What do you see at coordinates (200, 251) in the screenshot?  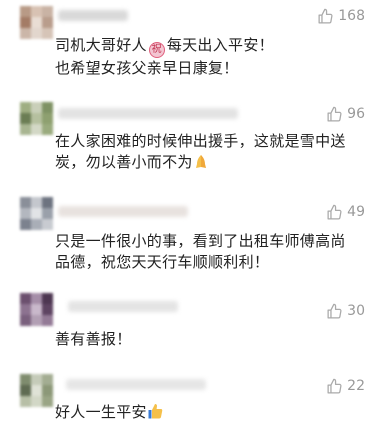 I see `comment-text: 只是一件很小的事，看到了出租车师傅高尚品德，祝您天天行车顺顺利利！` at bounding box center [200, 251].